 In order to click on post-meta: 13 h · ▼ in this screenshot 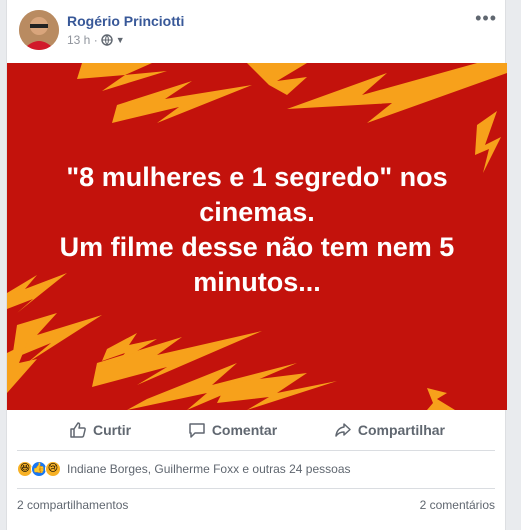, I will do `click(96, 40)`.